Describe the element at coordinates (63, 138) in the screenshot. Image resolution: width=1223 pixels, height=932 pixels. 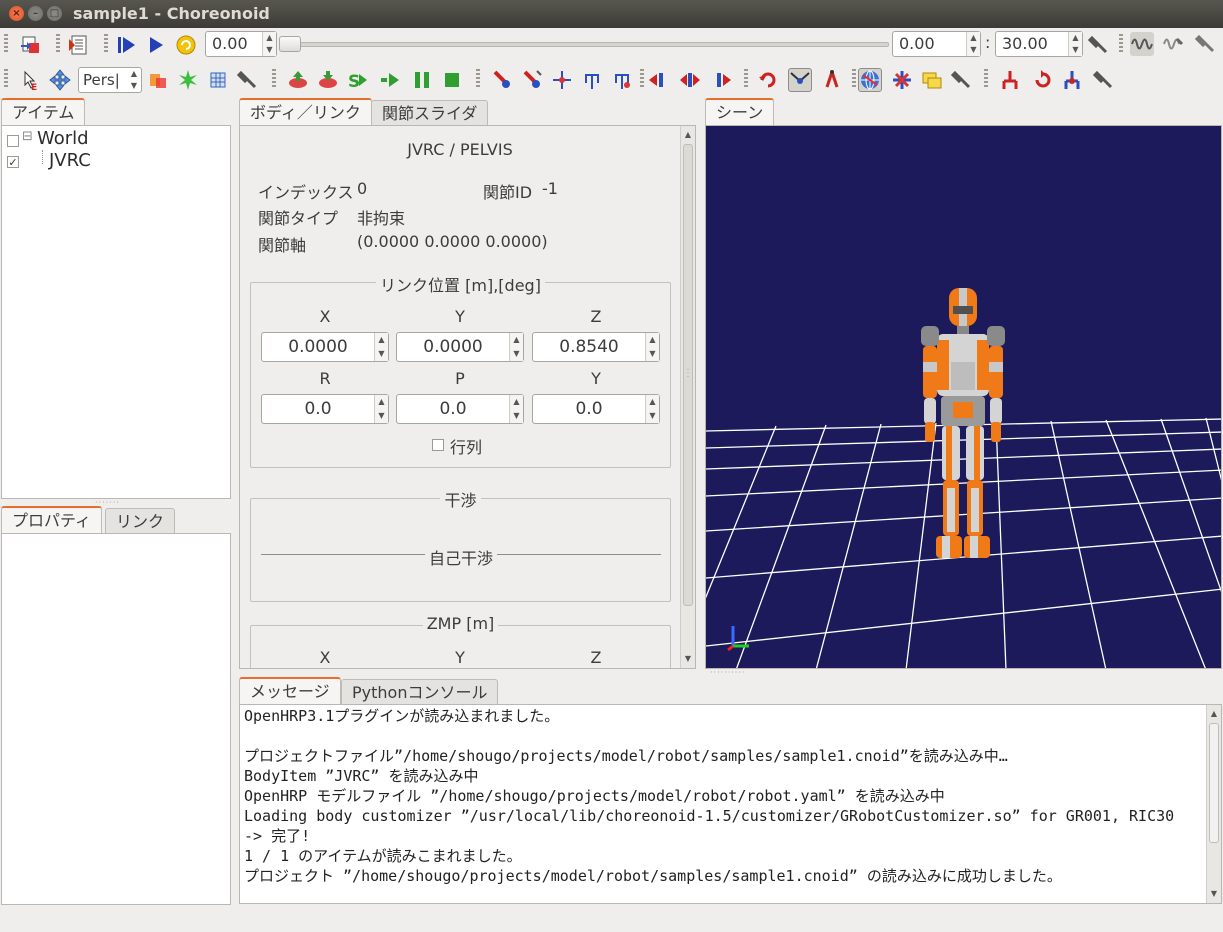
I see `tree-item-world: World` at that location.